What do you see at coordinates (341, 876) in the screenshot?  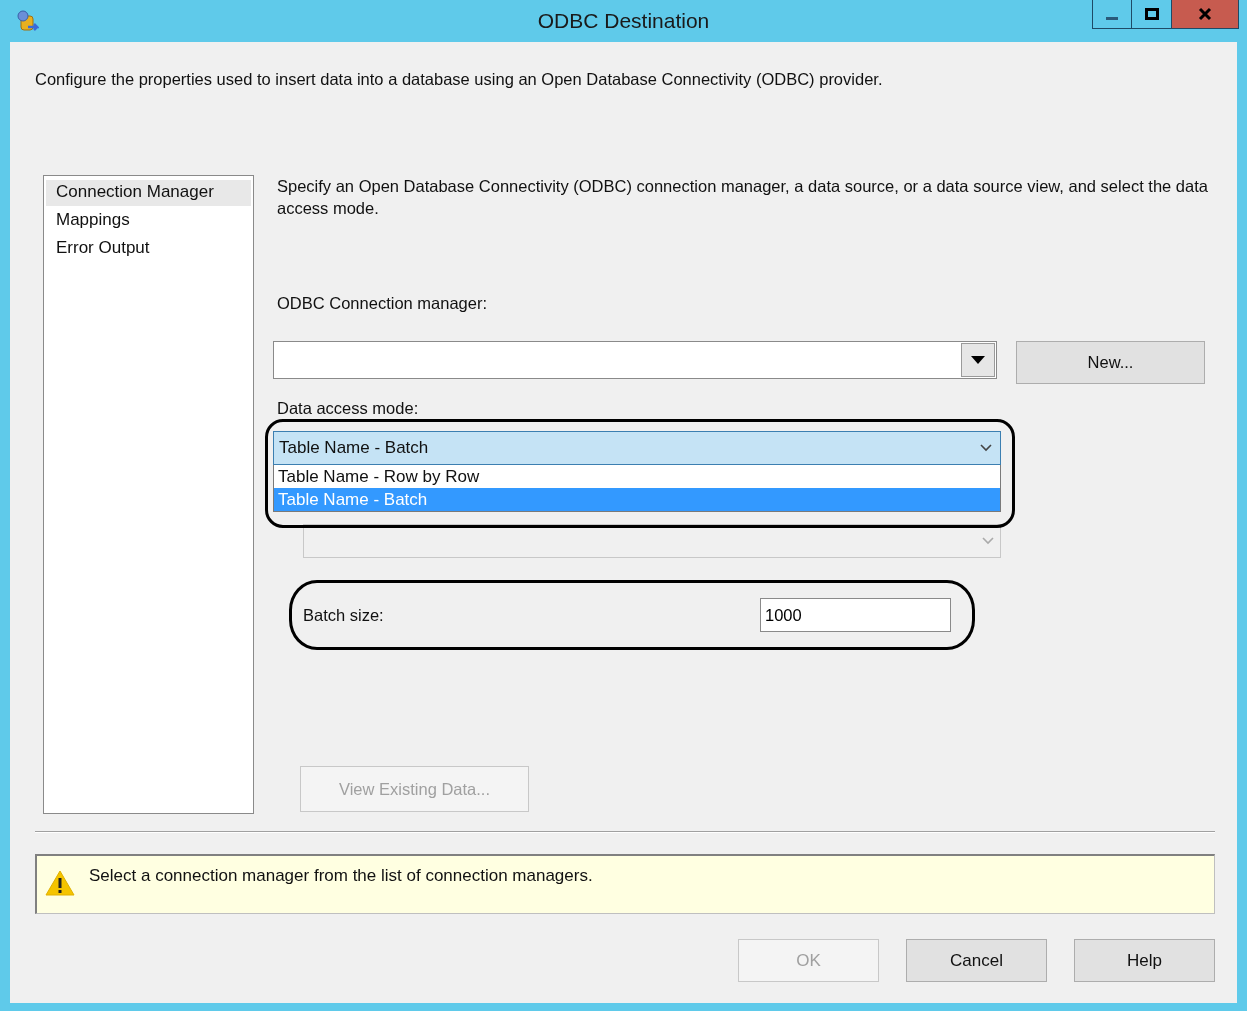 I see `warning-message: Select a connection manager from the list of connection managers.` at bounding box center [341, 876].